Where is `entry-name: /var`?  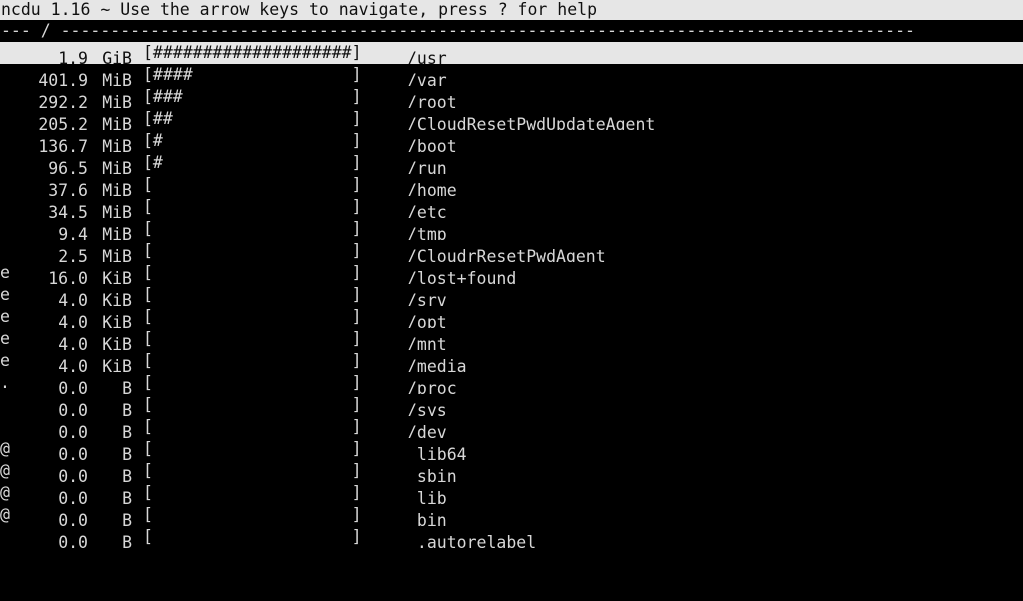 entry-name: /var is located at coordinates (427, 78).